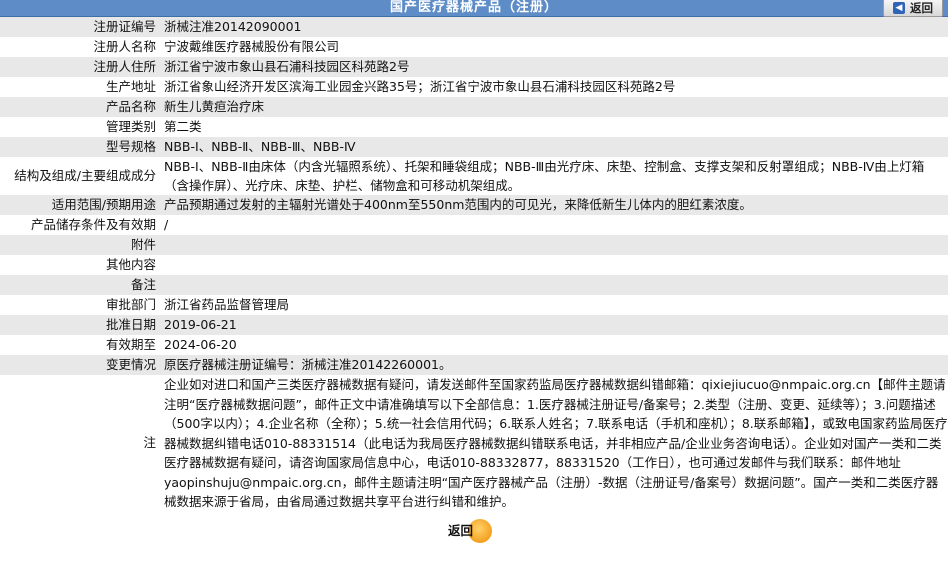  I want to click on field-label: 注册人住所, so click(80, 67).